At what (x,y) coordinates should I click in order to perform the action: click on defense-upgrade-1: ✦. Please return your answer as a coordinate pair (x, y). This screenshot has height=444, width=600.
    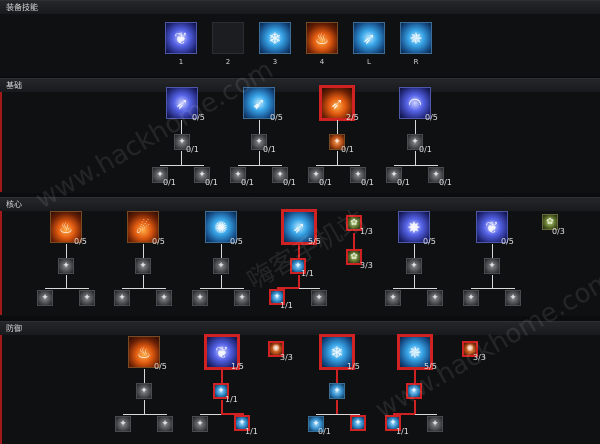
    Looking at the image, I should click on (144, 391).